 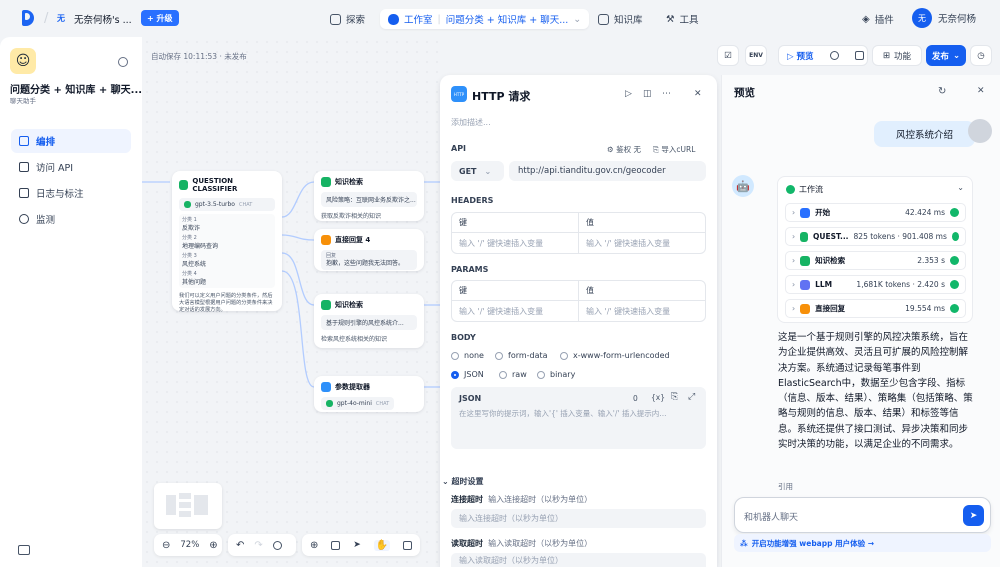 I want to click on parameter-extractor-node: 参数提取器 gpt-4o-mini CHAT, so click(x=369, y=394).